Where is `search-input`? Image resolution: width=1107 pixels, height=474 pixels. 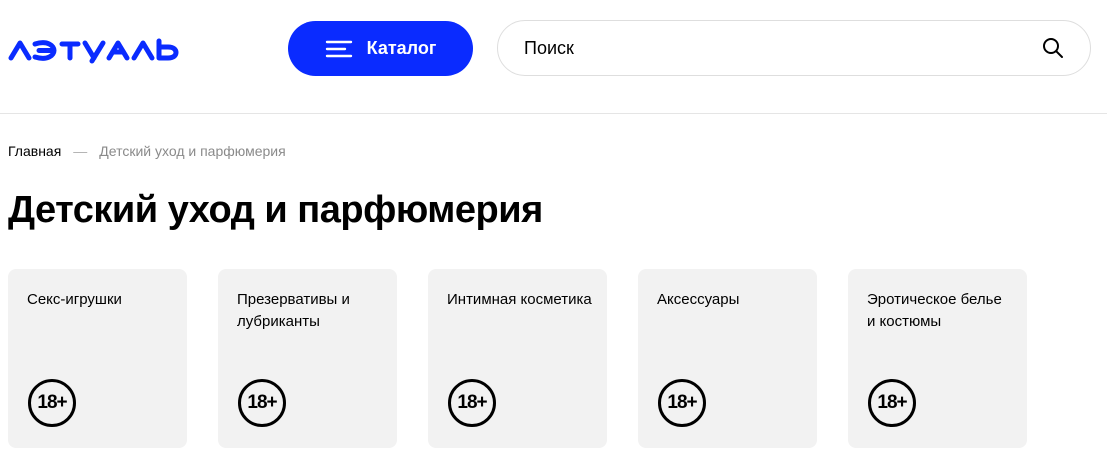 search-input is located at coordinates (774, 48).